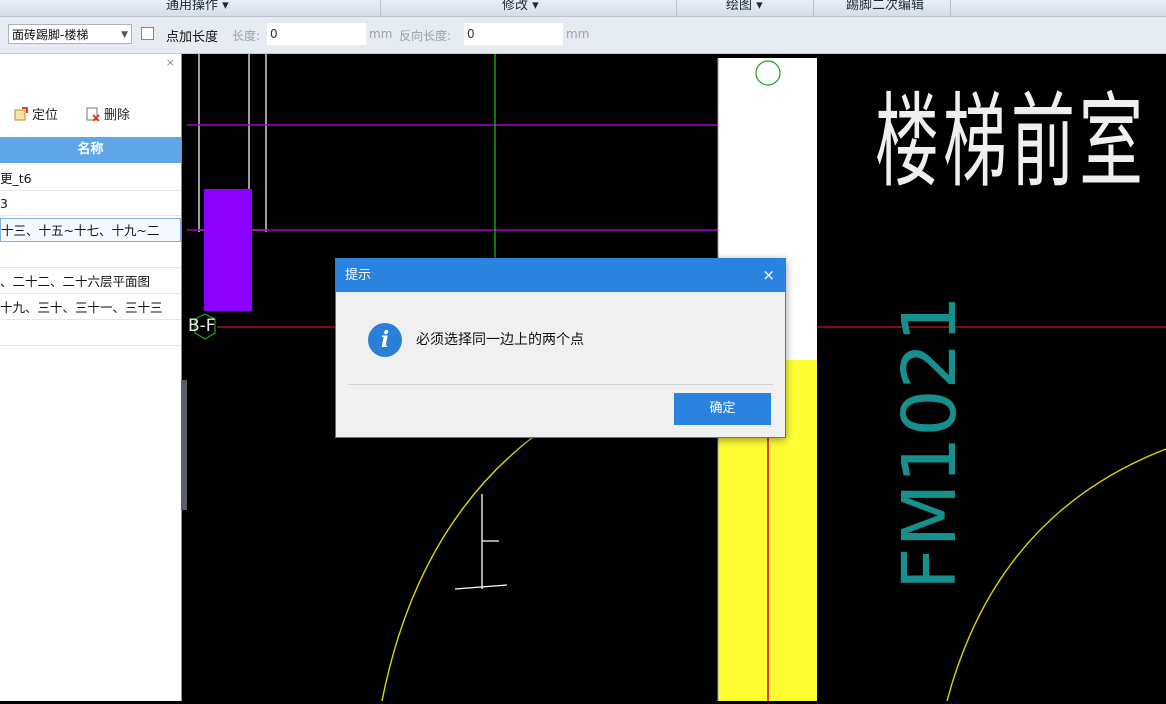 This screenshot has height=704, width=1166. I want to click on reverse-length-unit: mm, so click(578, 34).